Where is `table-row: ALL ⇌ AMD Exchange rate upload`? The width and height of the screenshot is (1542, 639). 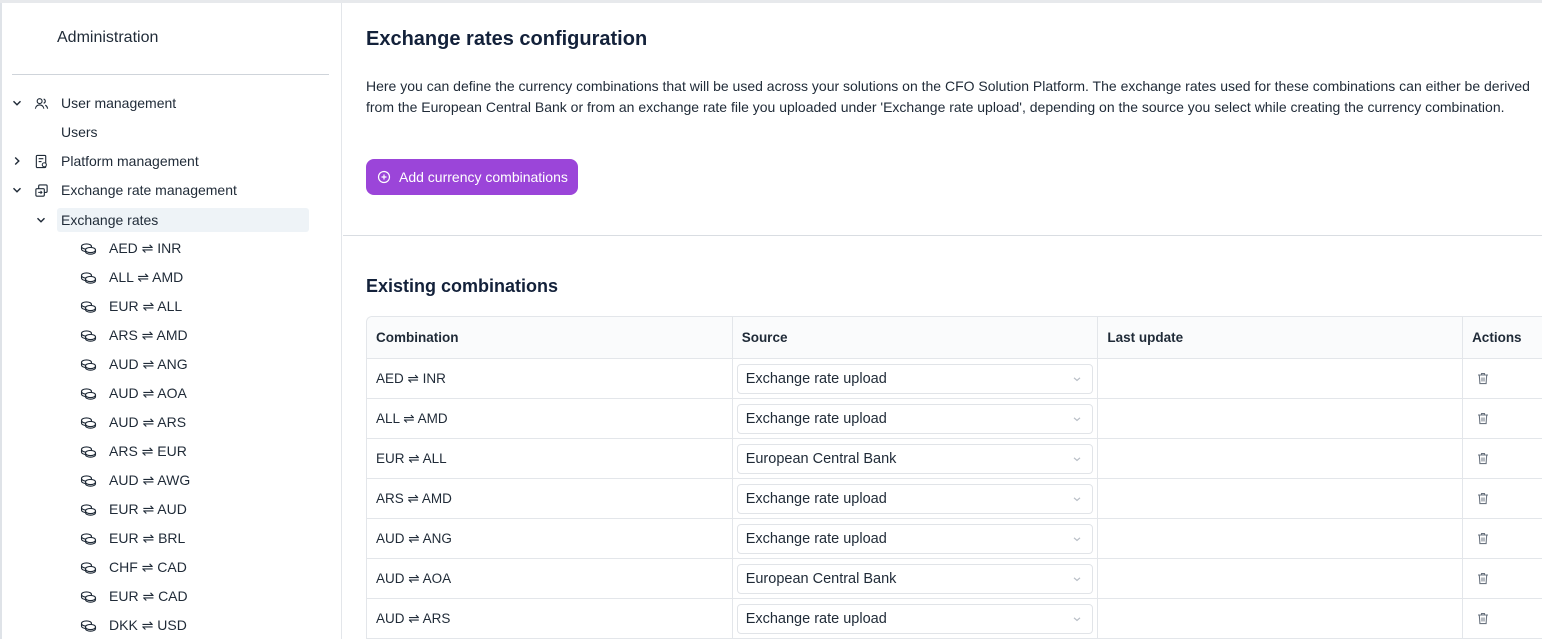 table-row: ALL ⇌ AMD Exchange rate upload is located at coordinates (954, 419).